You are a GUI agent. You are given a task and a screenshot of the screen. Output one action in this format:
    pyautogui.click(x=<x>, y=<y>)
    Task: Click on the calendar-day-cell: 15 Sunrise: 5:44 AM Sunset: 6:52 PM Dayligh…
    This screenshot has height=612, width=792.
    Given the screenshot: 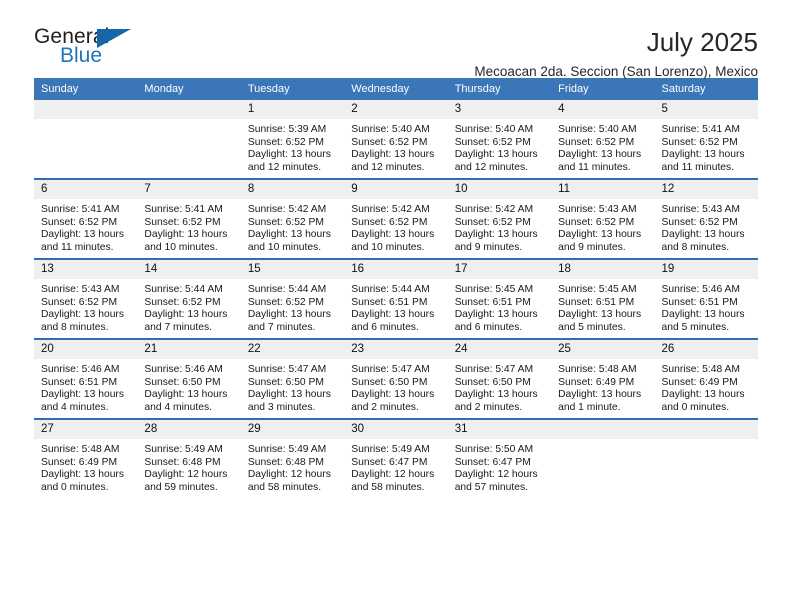 What is the action you would take?
    pyautogui.click(x=292, y=298)
    